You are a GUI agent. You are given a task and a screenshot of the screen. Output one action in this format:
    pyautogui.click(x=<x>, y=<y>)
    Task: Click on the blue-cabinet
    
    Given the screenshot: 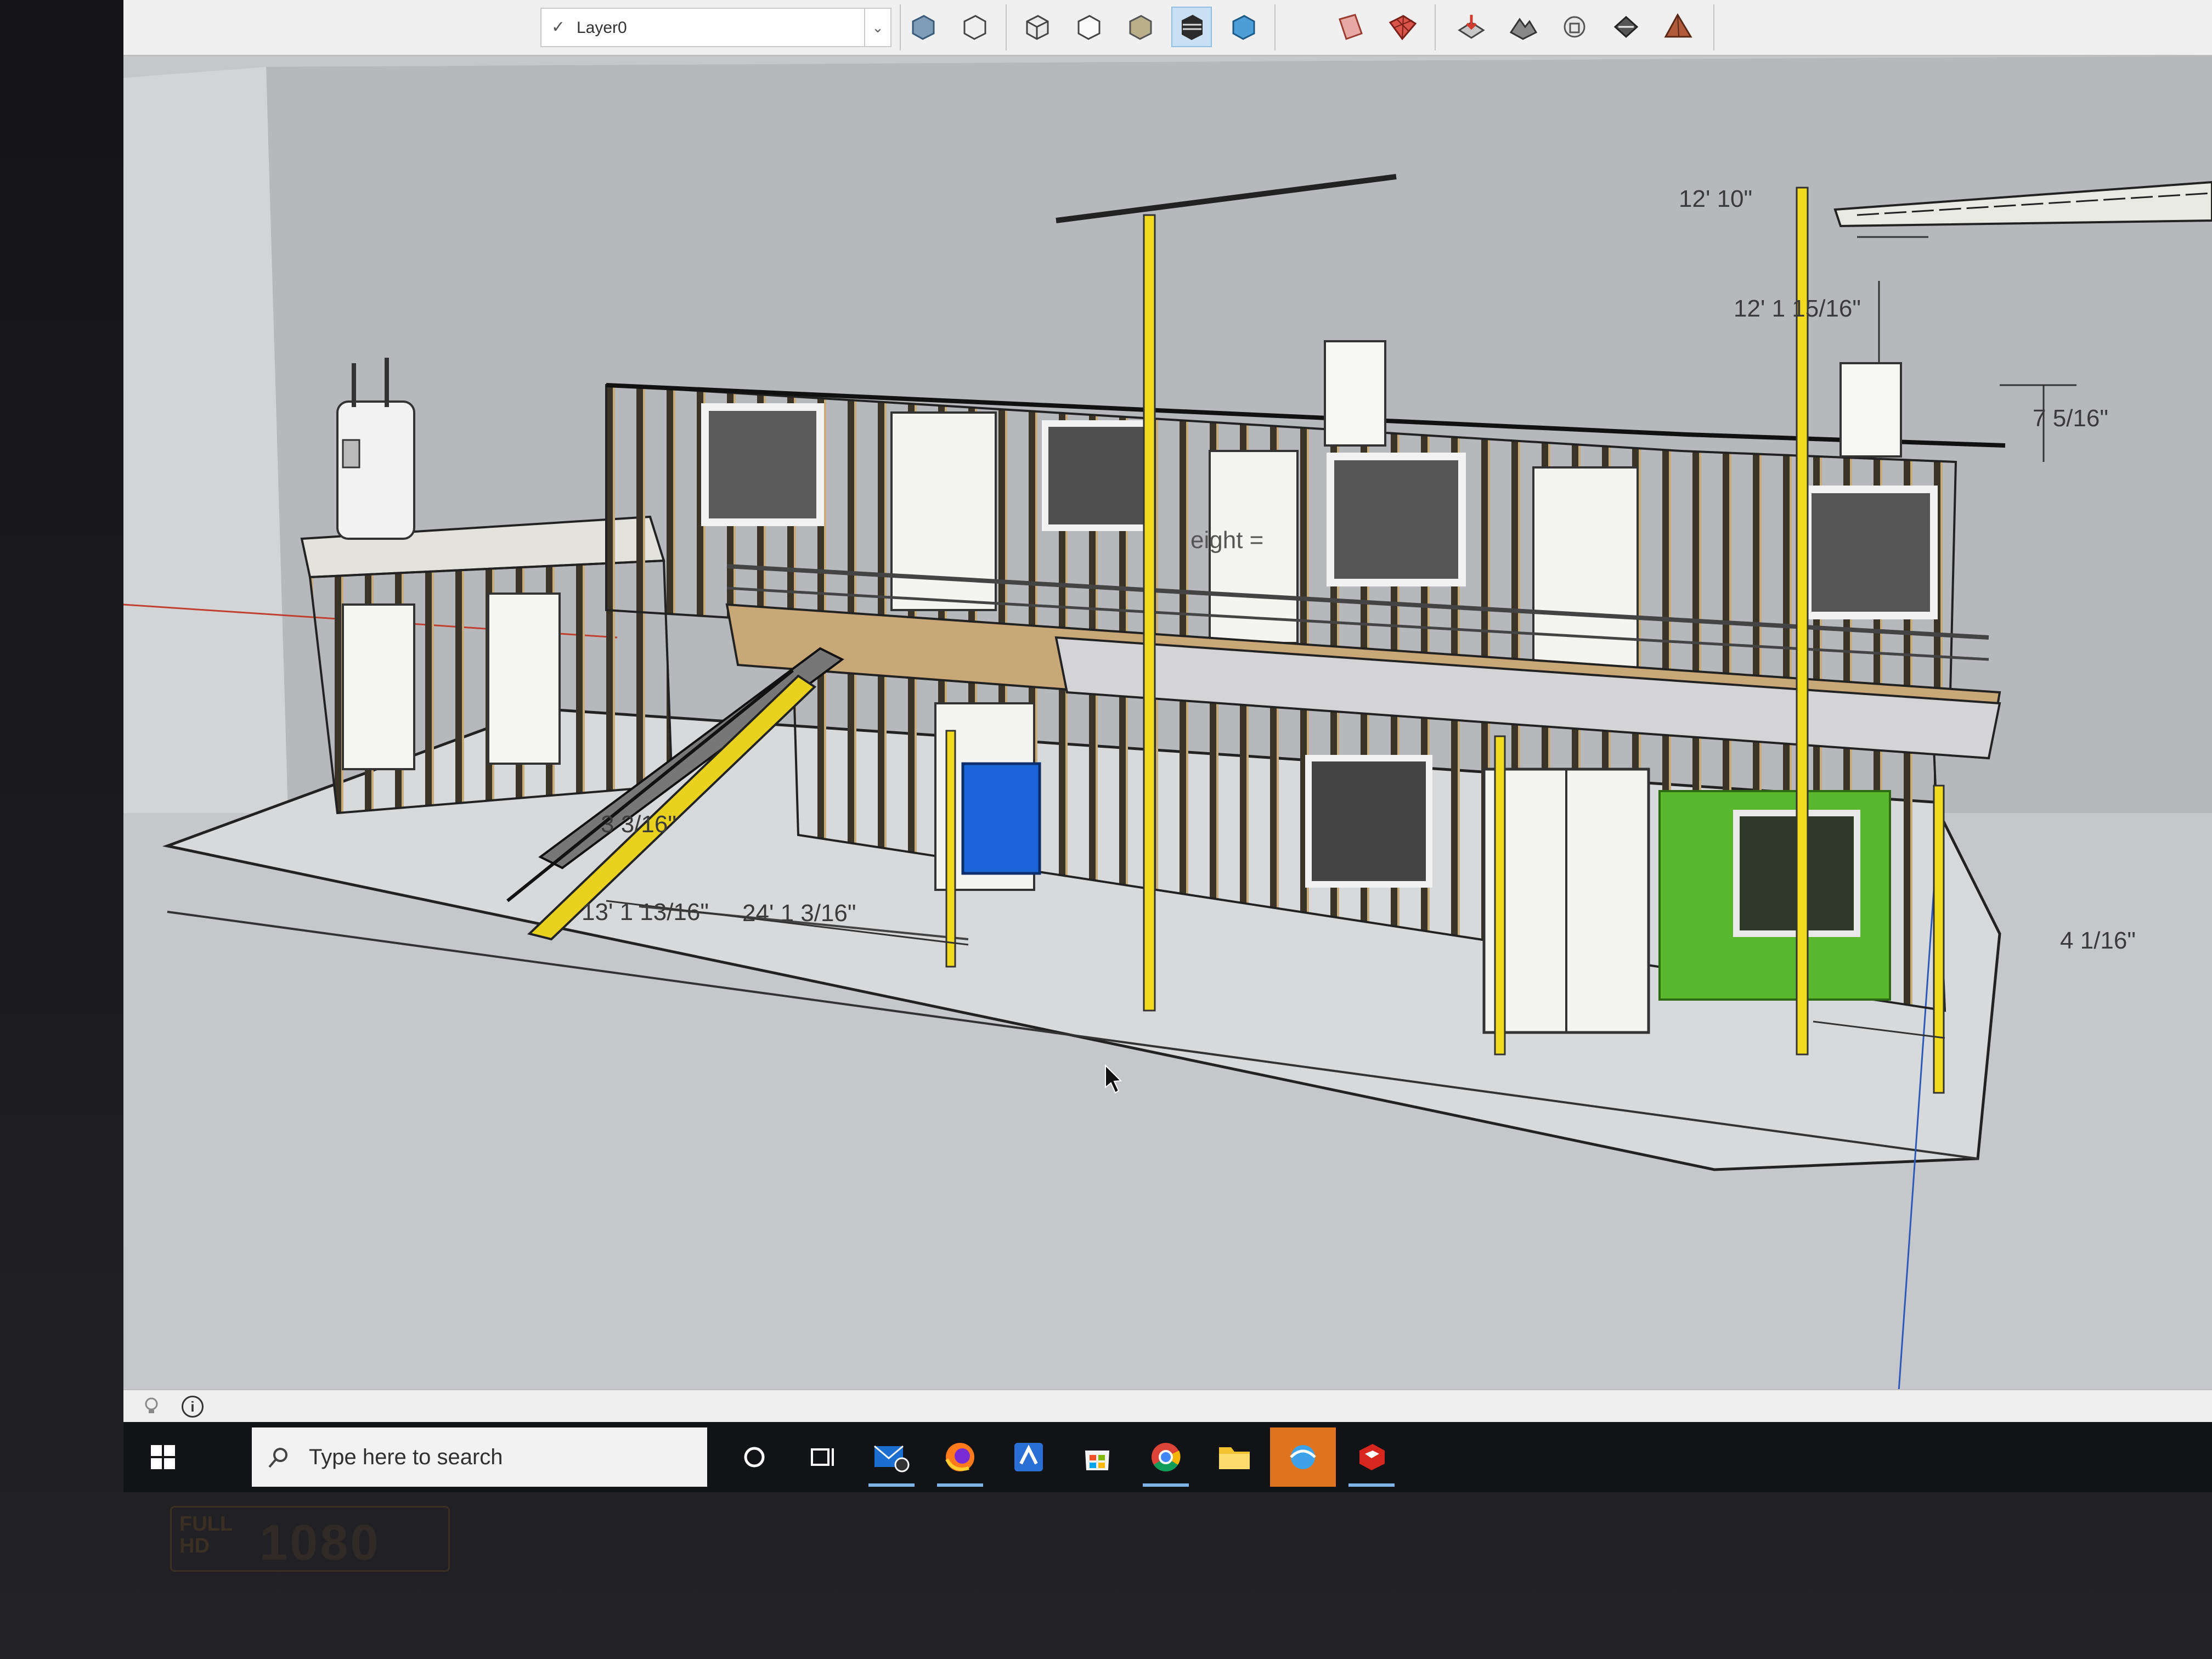 What is the action you would take?
    pyautogui.click(x=1001, y=818)
    